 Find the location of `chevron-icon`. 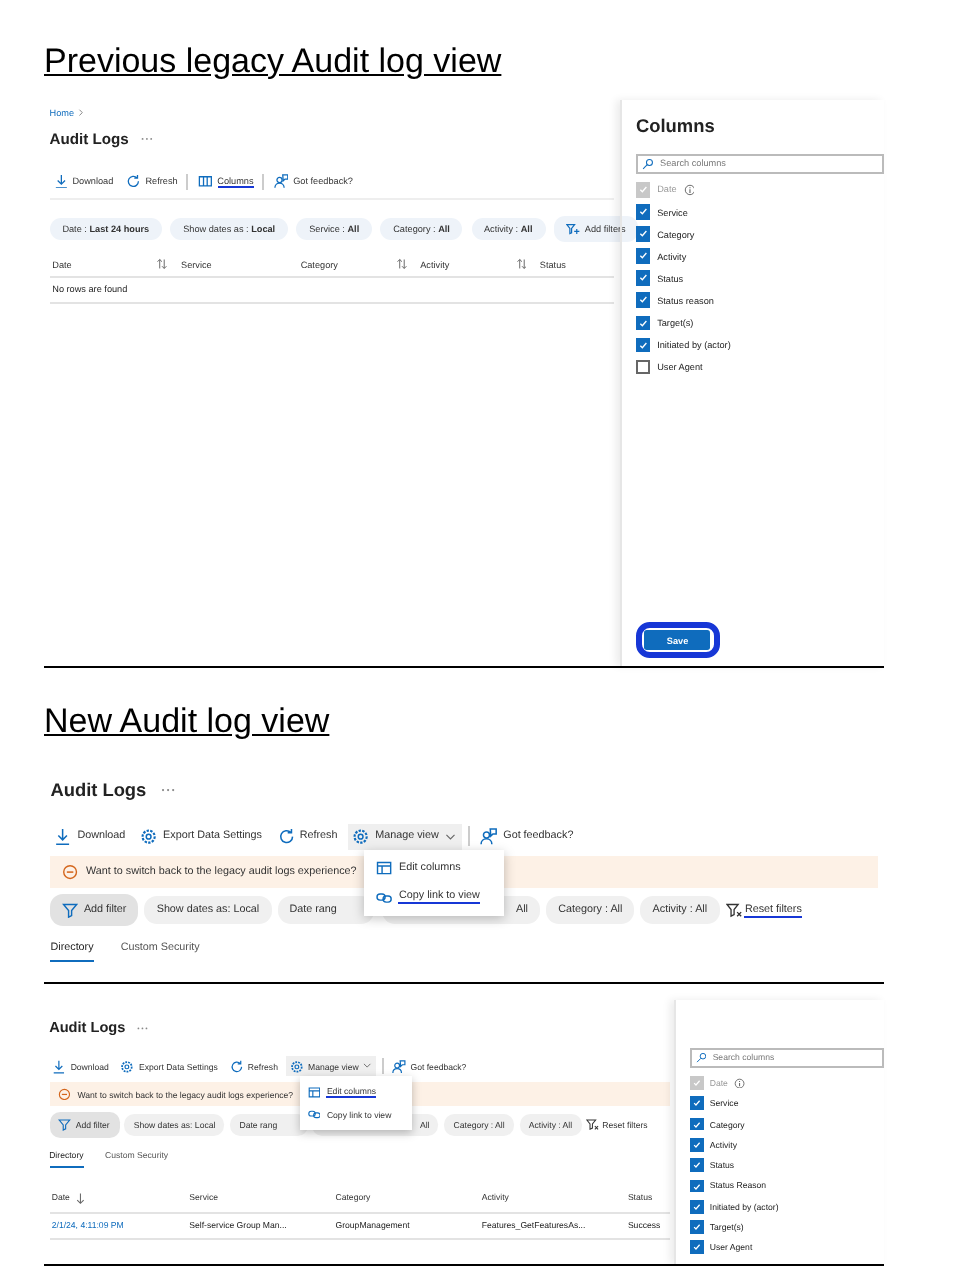

chevron-icon is located at coordinates (81, 112).